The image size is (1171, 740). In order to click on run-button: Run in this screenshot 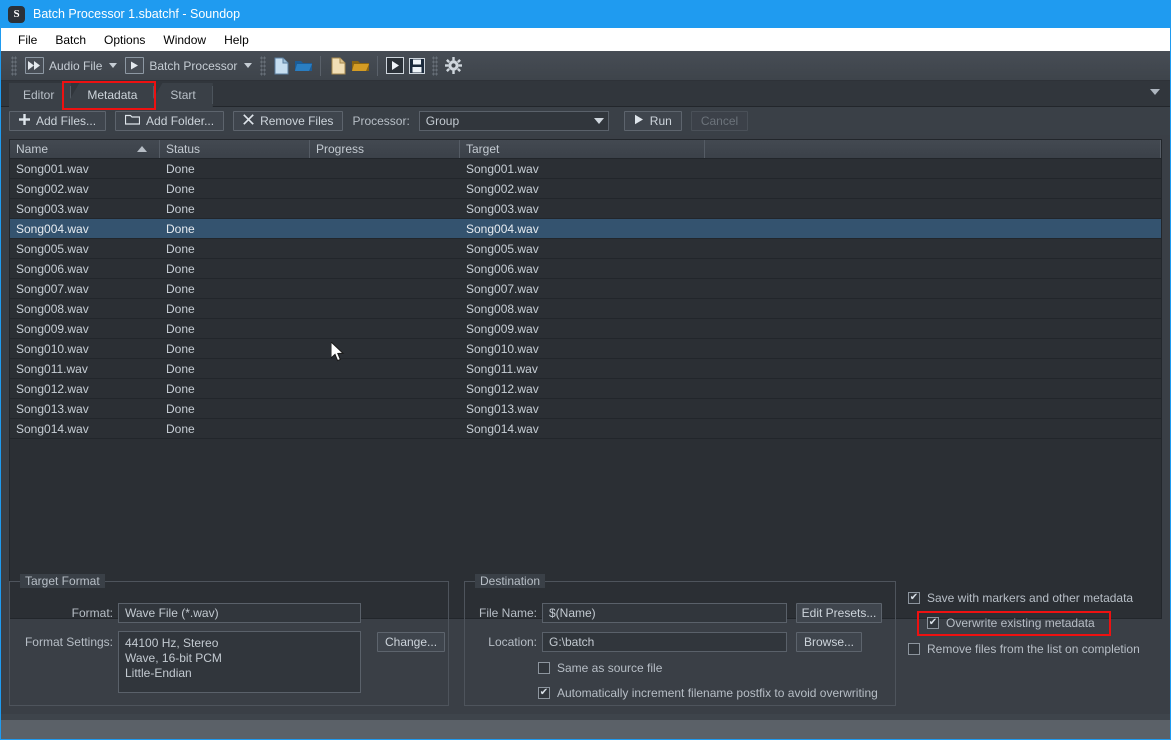, I will do `click(652, 121)`.